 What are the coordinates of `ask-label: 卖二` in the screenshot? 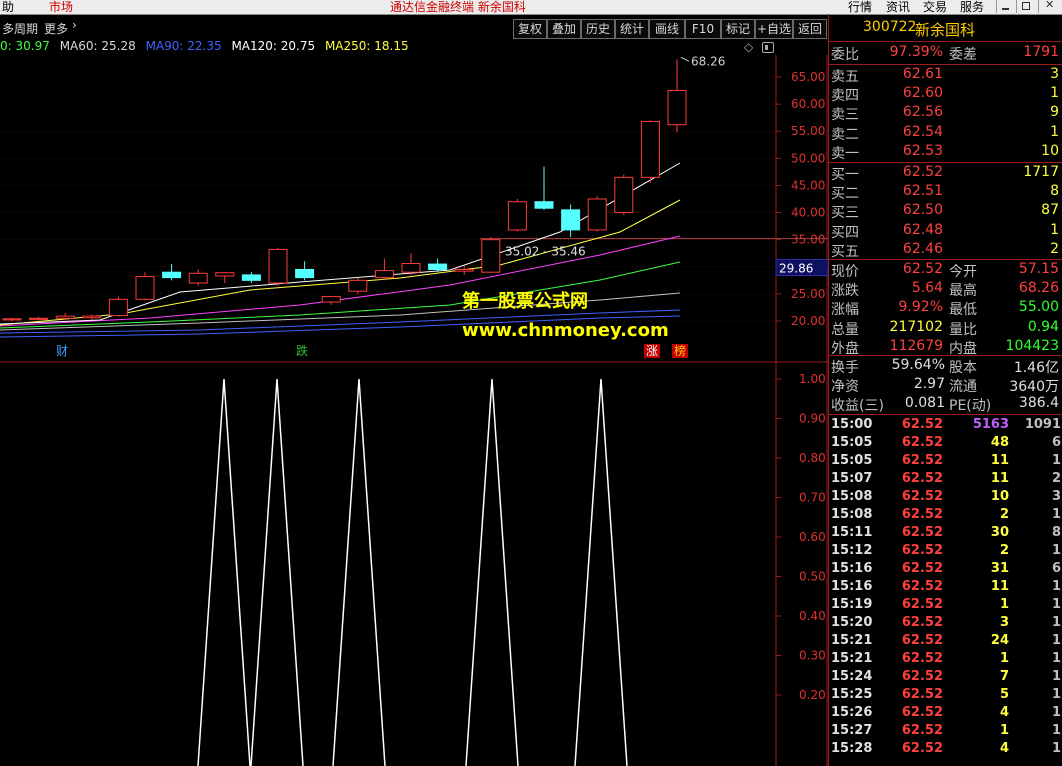 It's located at (845, 134).